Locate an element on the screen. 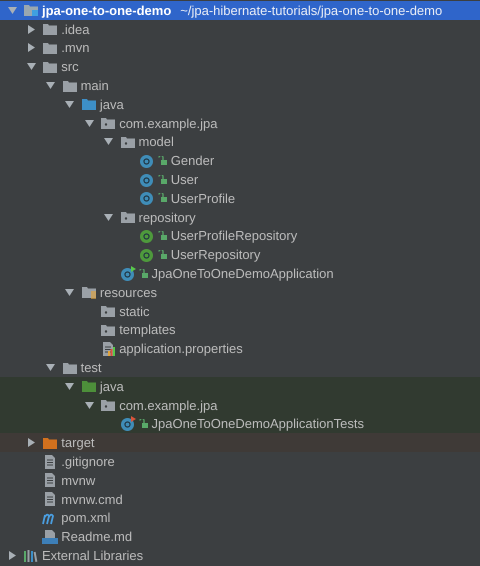 The width and height of the screenshot is (480, 566). tree-row: Readme.md is located at coordinates (240, 536).